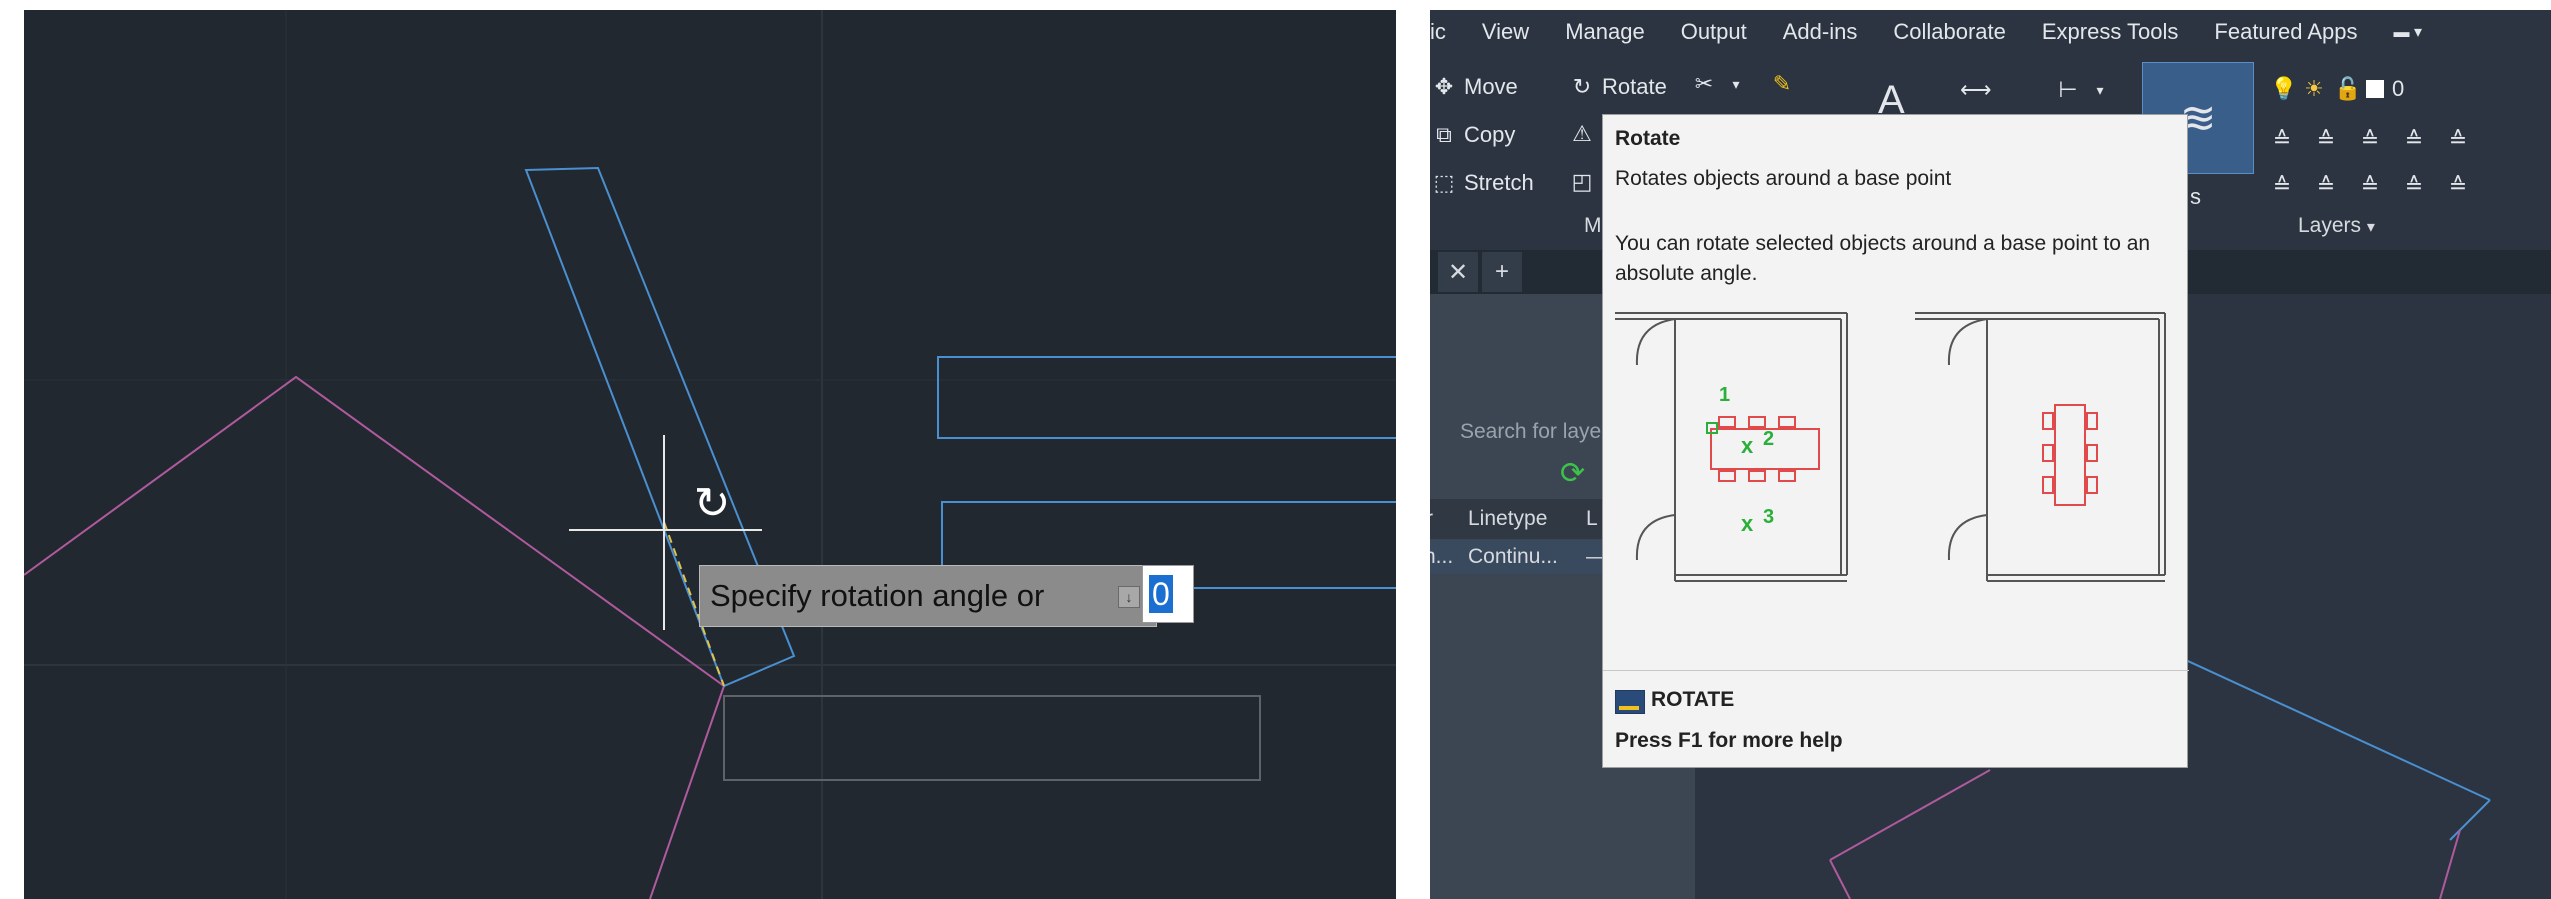  I want to click on tab-collaborate: Collaborate, so click(1949, 32).